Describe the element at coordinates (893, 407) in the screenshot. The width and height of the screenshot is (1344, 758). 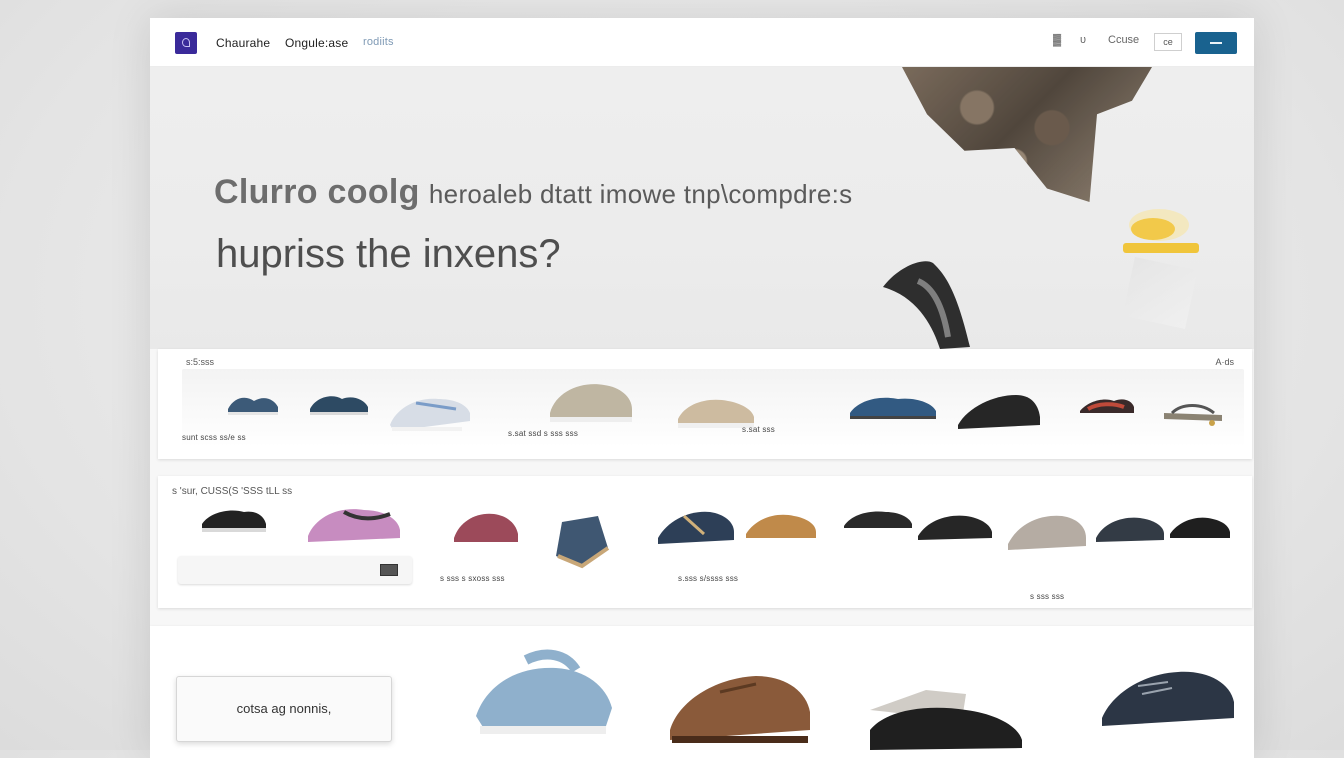
I see `product-shoe-blue-boat` at that location.